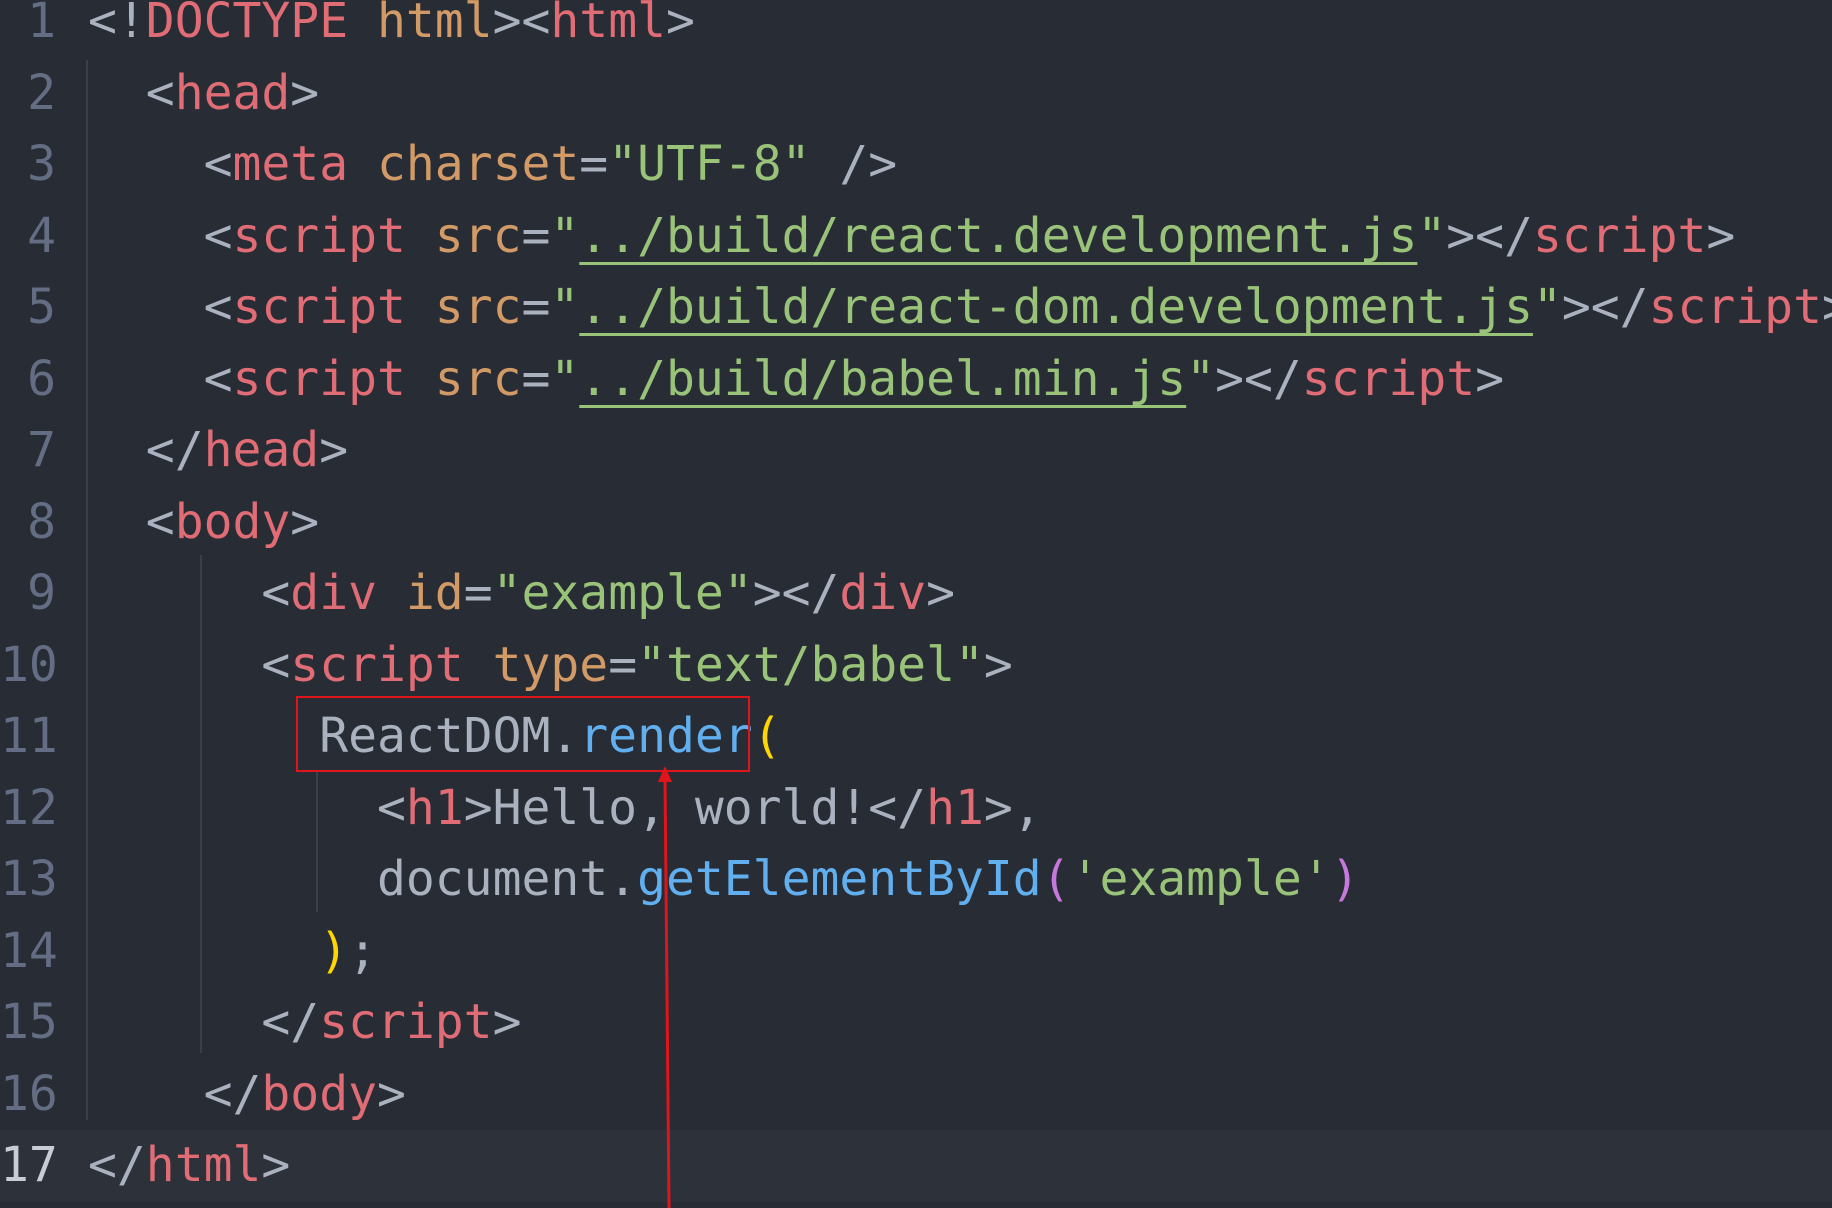 This screenshot has width=1832, height=1208. I want to click on code-line: 17 </html>, so click(916, 1166).